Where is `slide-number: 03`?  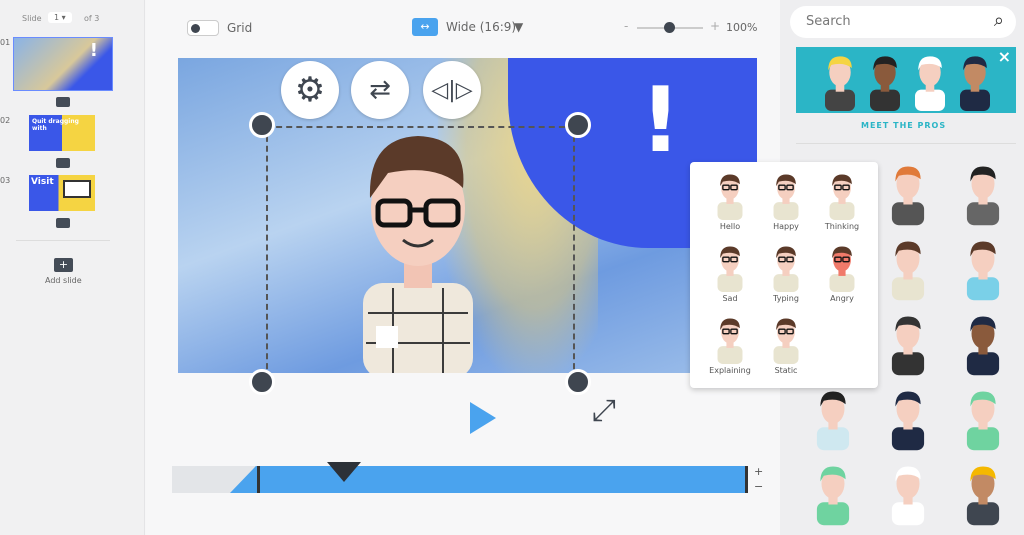
slide-number: 03 is located at coordinates (5, 180).